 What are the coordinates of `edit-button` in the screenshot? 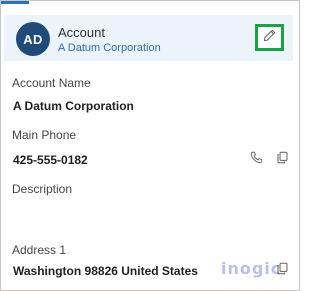 It's located at (269, 37).